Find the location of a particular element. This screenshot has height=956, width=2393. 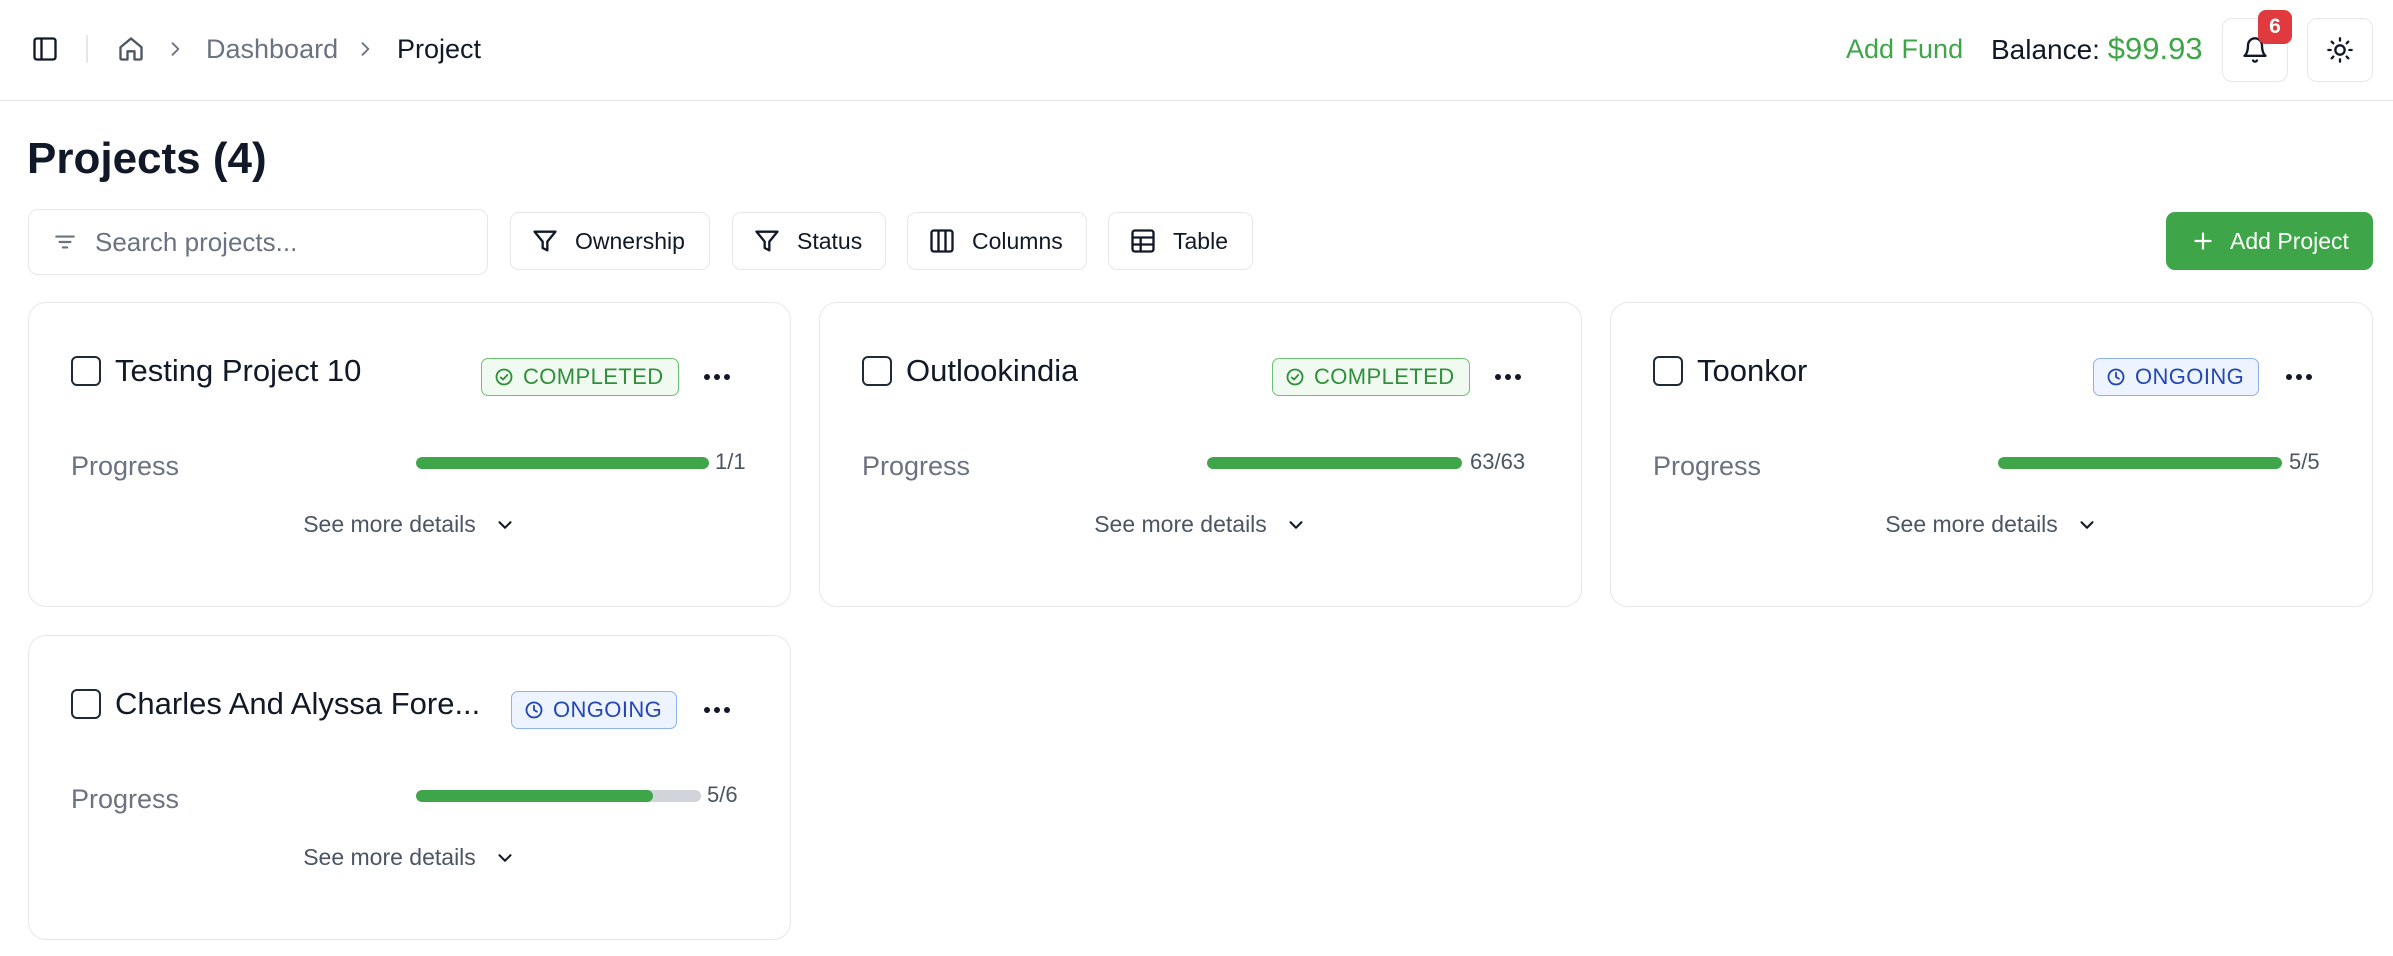

breadcrumb-home-link is located at coordinates (131, 49).